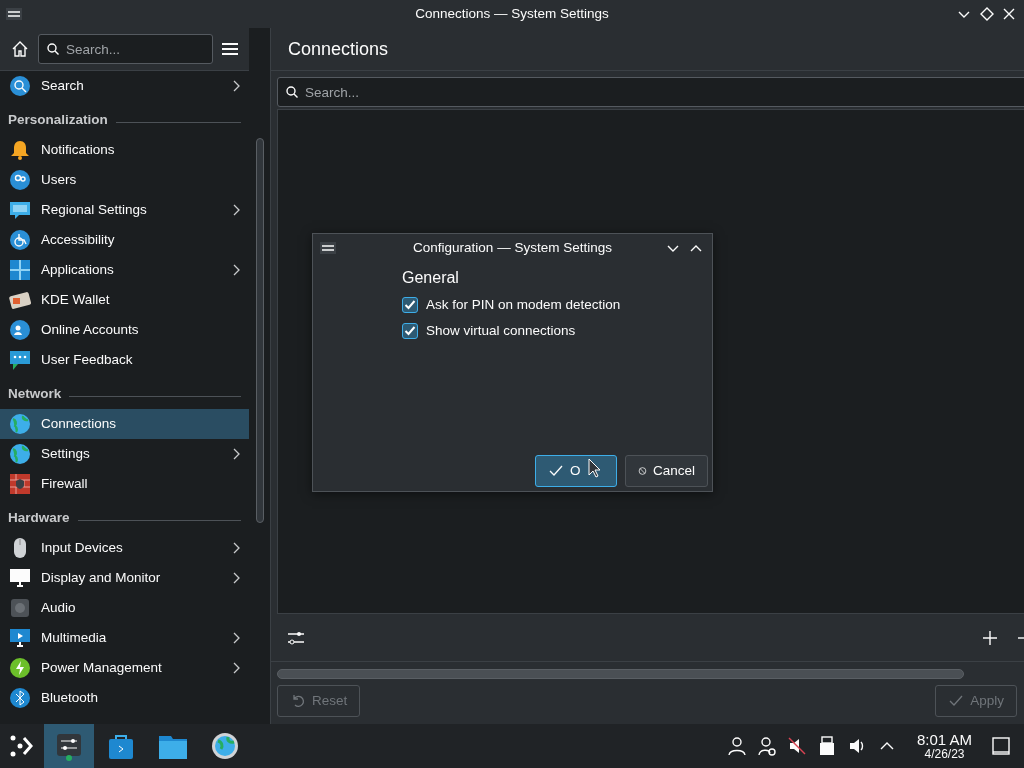 The height and width of the screenshot is (768, 1024). Describe the element at coordinates (124, 638) in the screenshot. I see `sidebar-item: Multimedia` at that location.